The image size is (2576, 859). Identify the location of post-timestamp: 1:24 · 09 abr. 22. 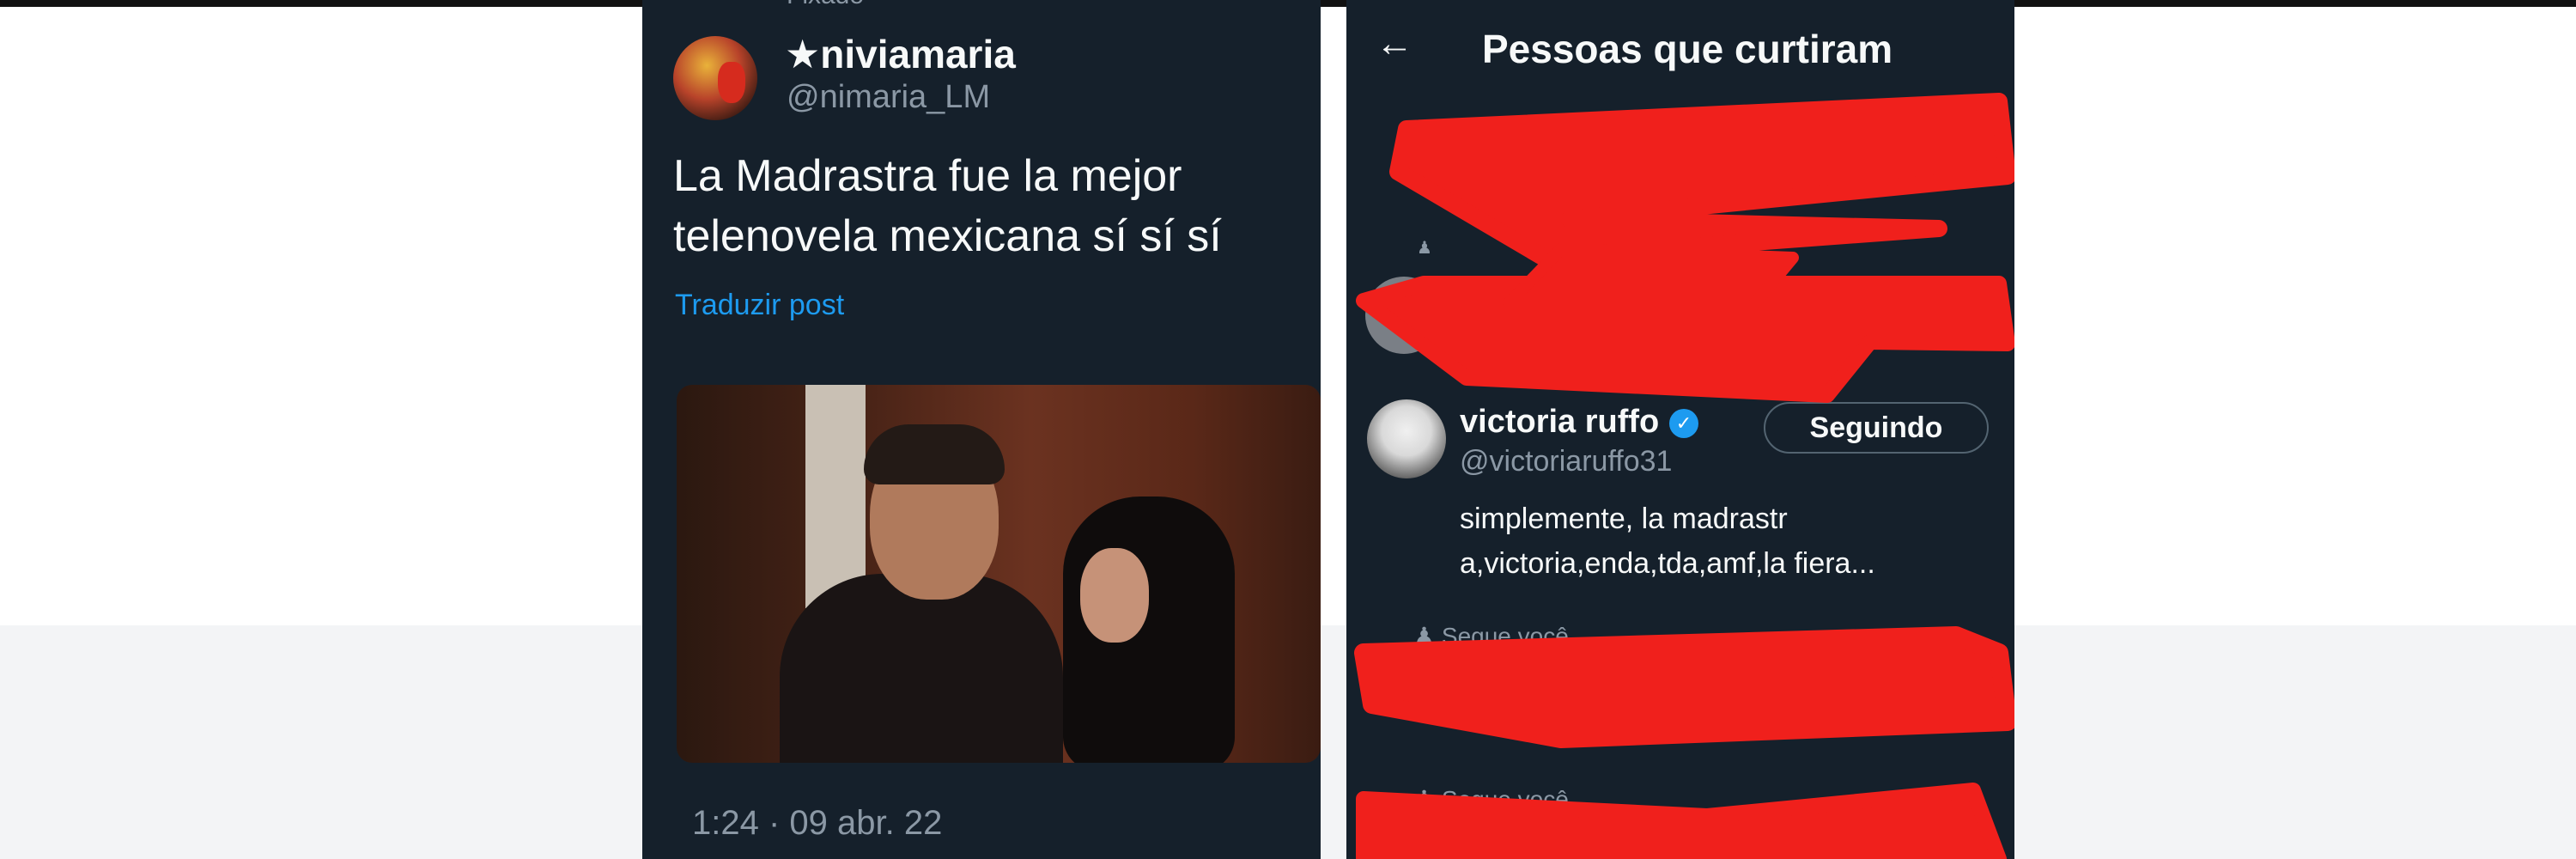
(817, 824).